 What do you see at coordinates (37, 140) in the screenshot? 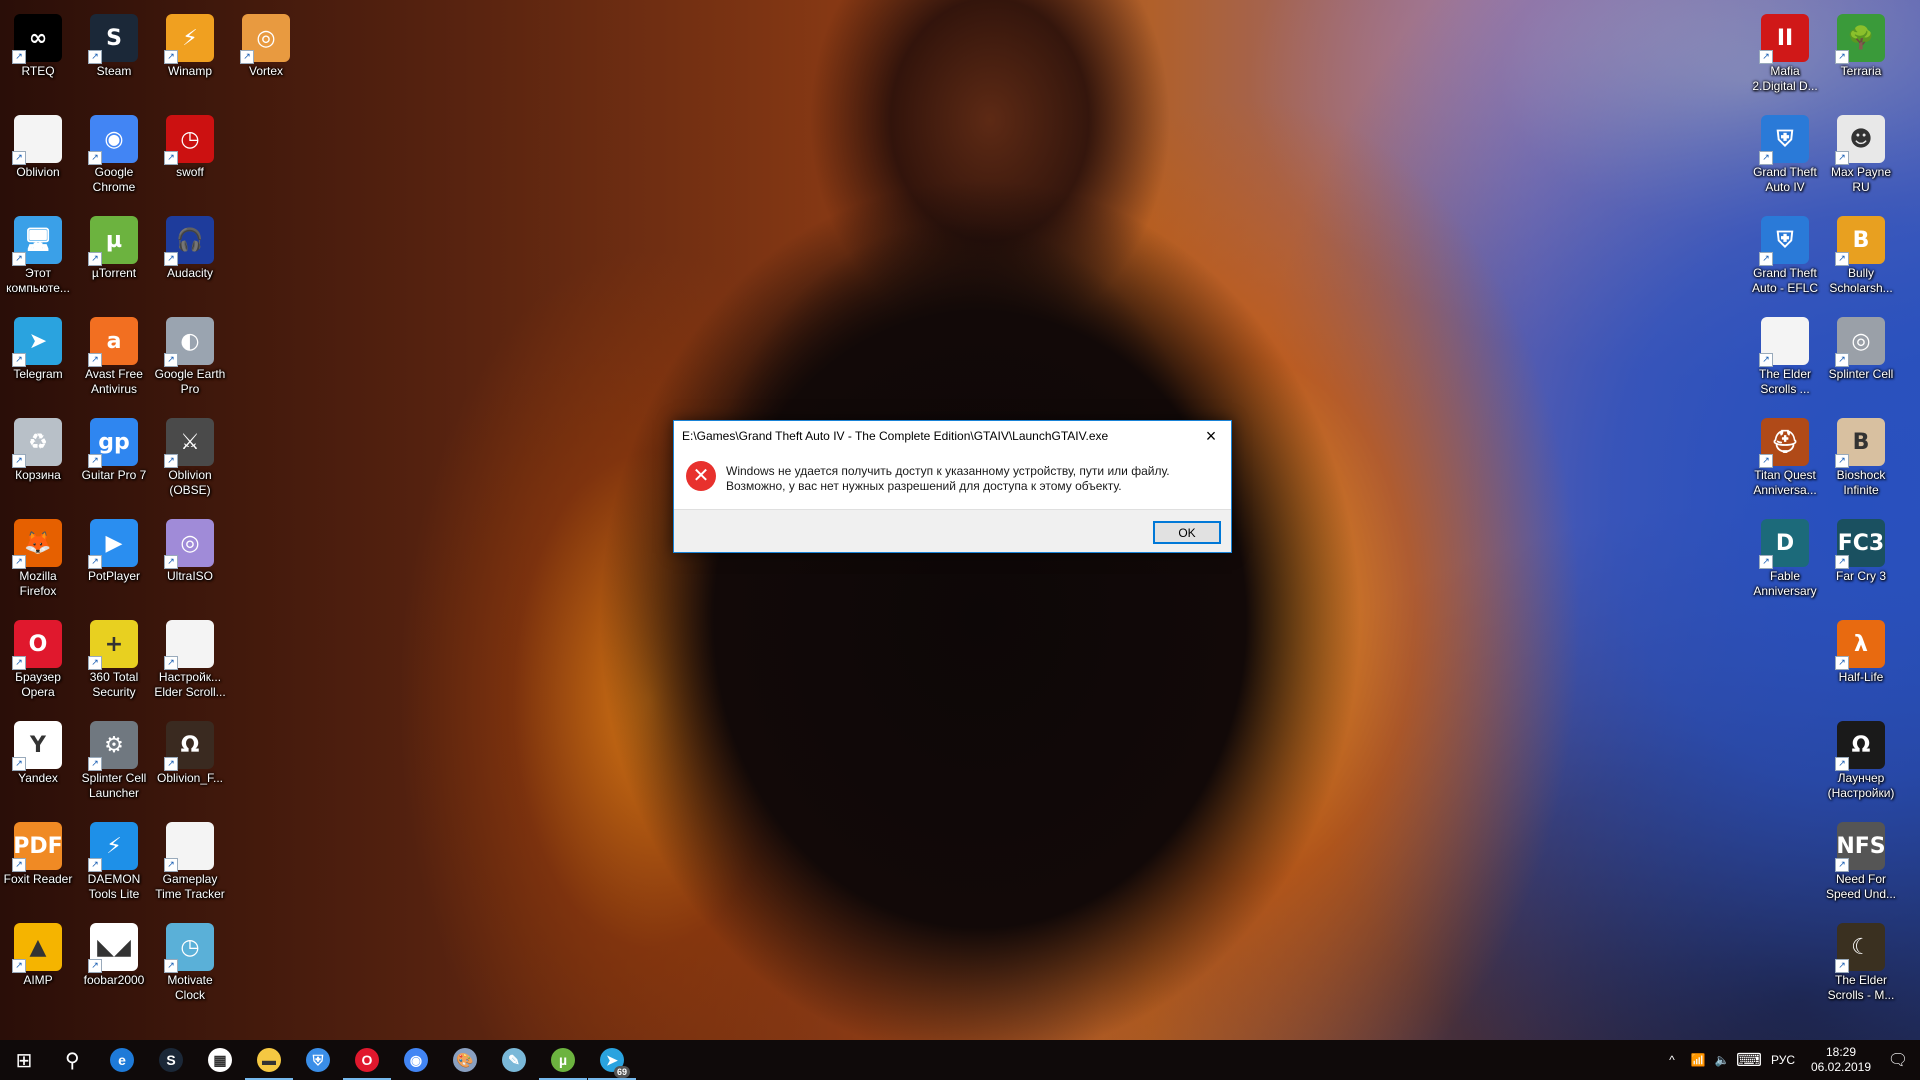
I see `blank-file-icon: ↗` at bounding box center [37, 140].